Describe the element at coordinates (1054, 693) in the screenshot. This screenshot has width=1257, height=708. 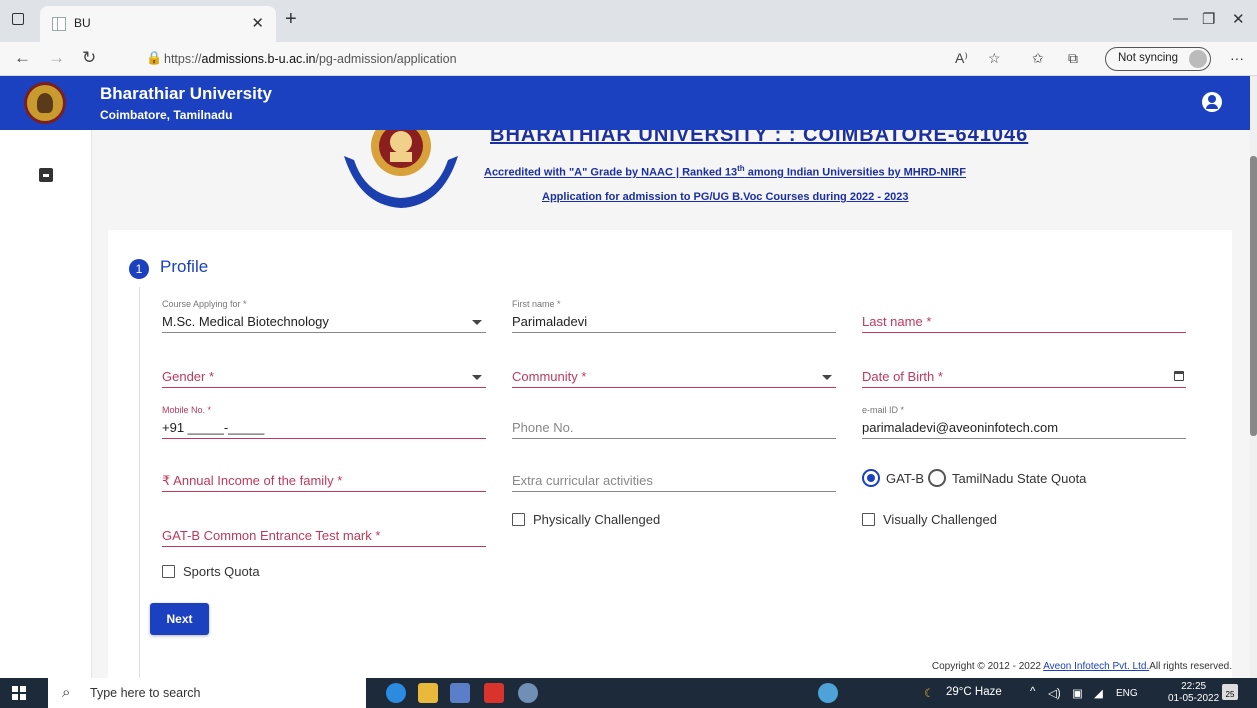
I see `volume-icon: ◁)` at that location.